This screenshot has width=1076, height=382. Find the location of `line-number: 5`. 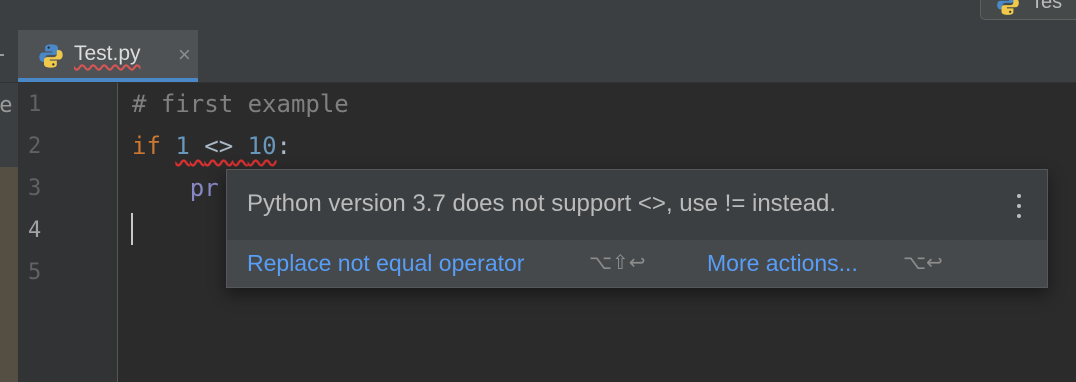

line-number: 5 is located at coordinates (35, 272).